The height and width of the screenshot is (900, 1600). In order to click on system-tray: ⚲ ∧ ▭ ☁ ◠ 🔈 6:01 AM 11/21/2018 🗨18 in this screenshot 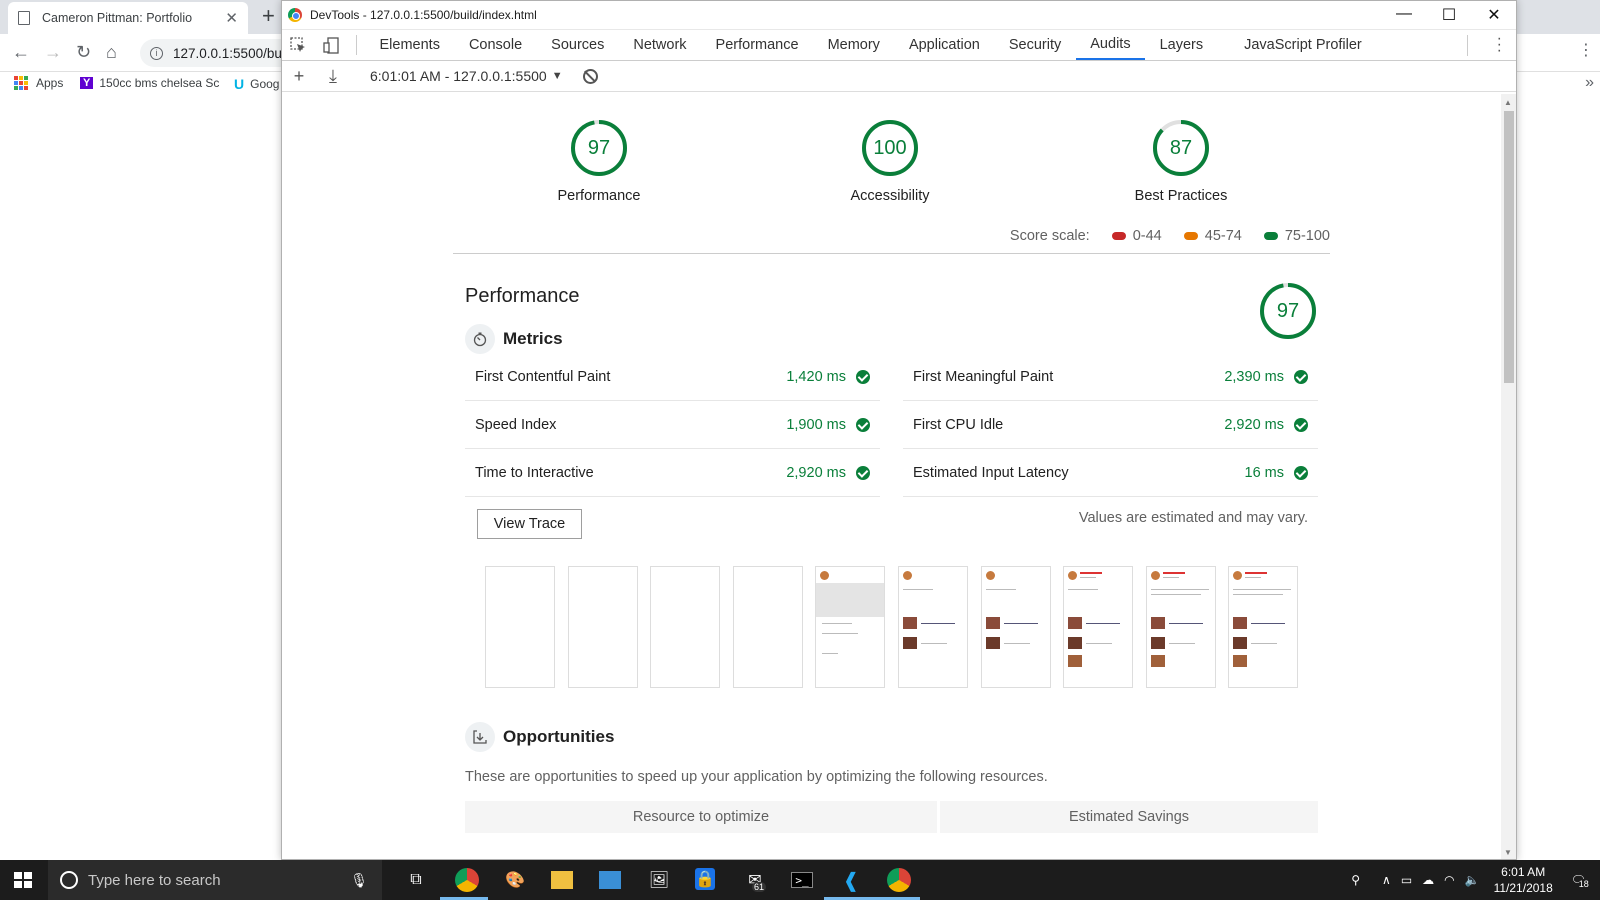, I will do `click(1475, 880)`.